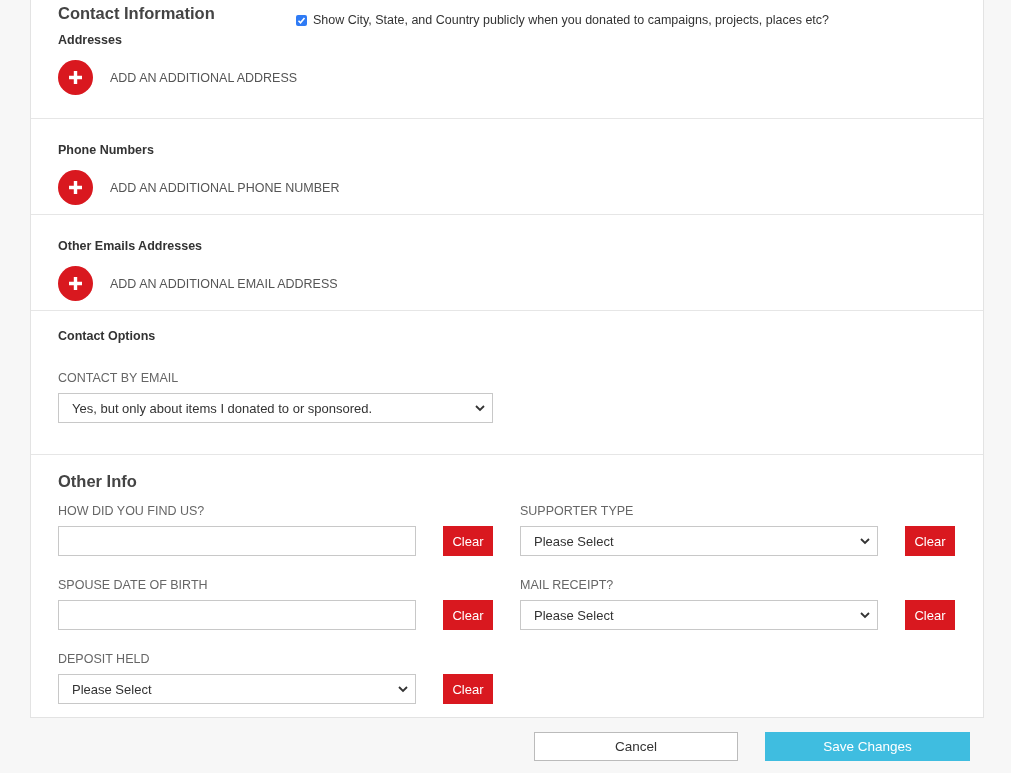  I want to click on field-label: SUPPORTER TYPE, so click(577, 511).